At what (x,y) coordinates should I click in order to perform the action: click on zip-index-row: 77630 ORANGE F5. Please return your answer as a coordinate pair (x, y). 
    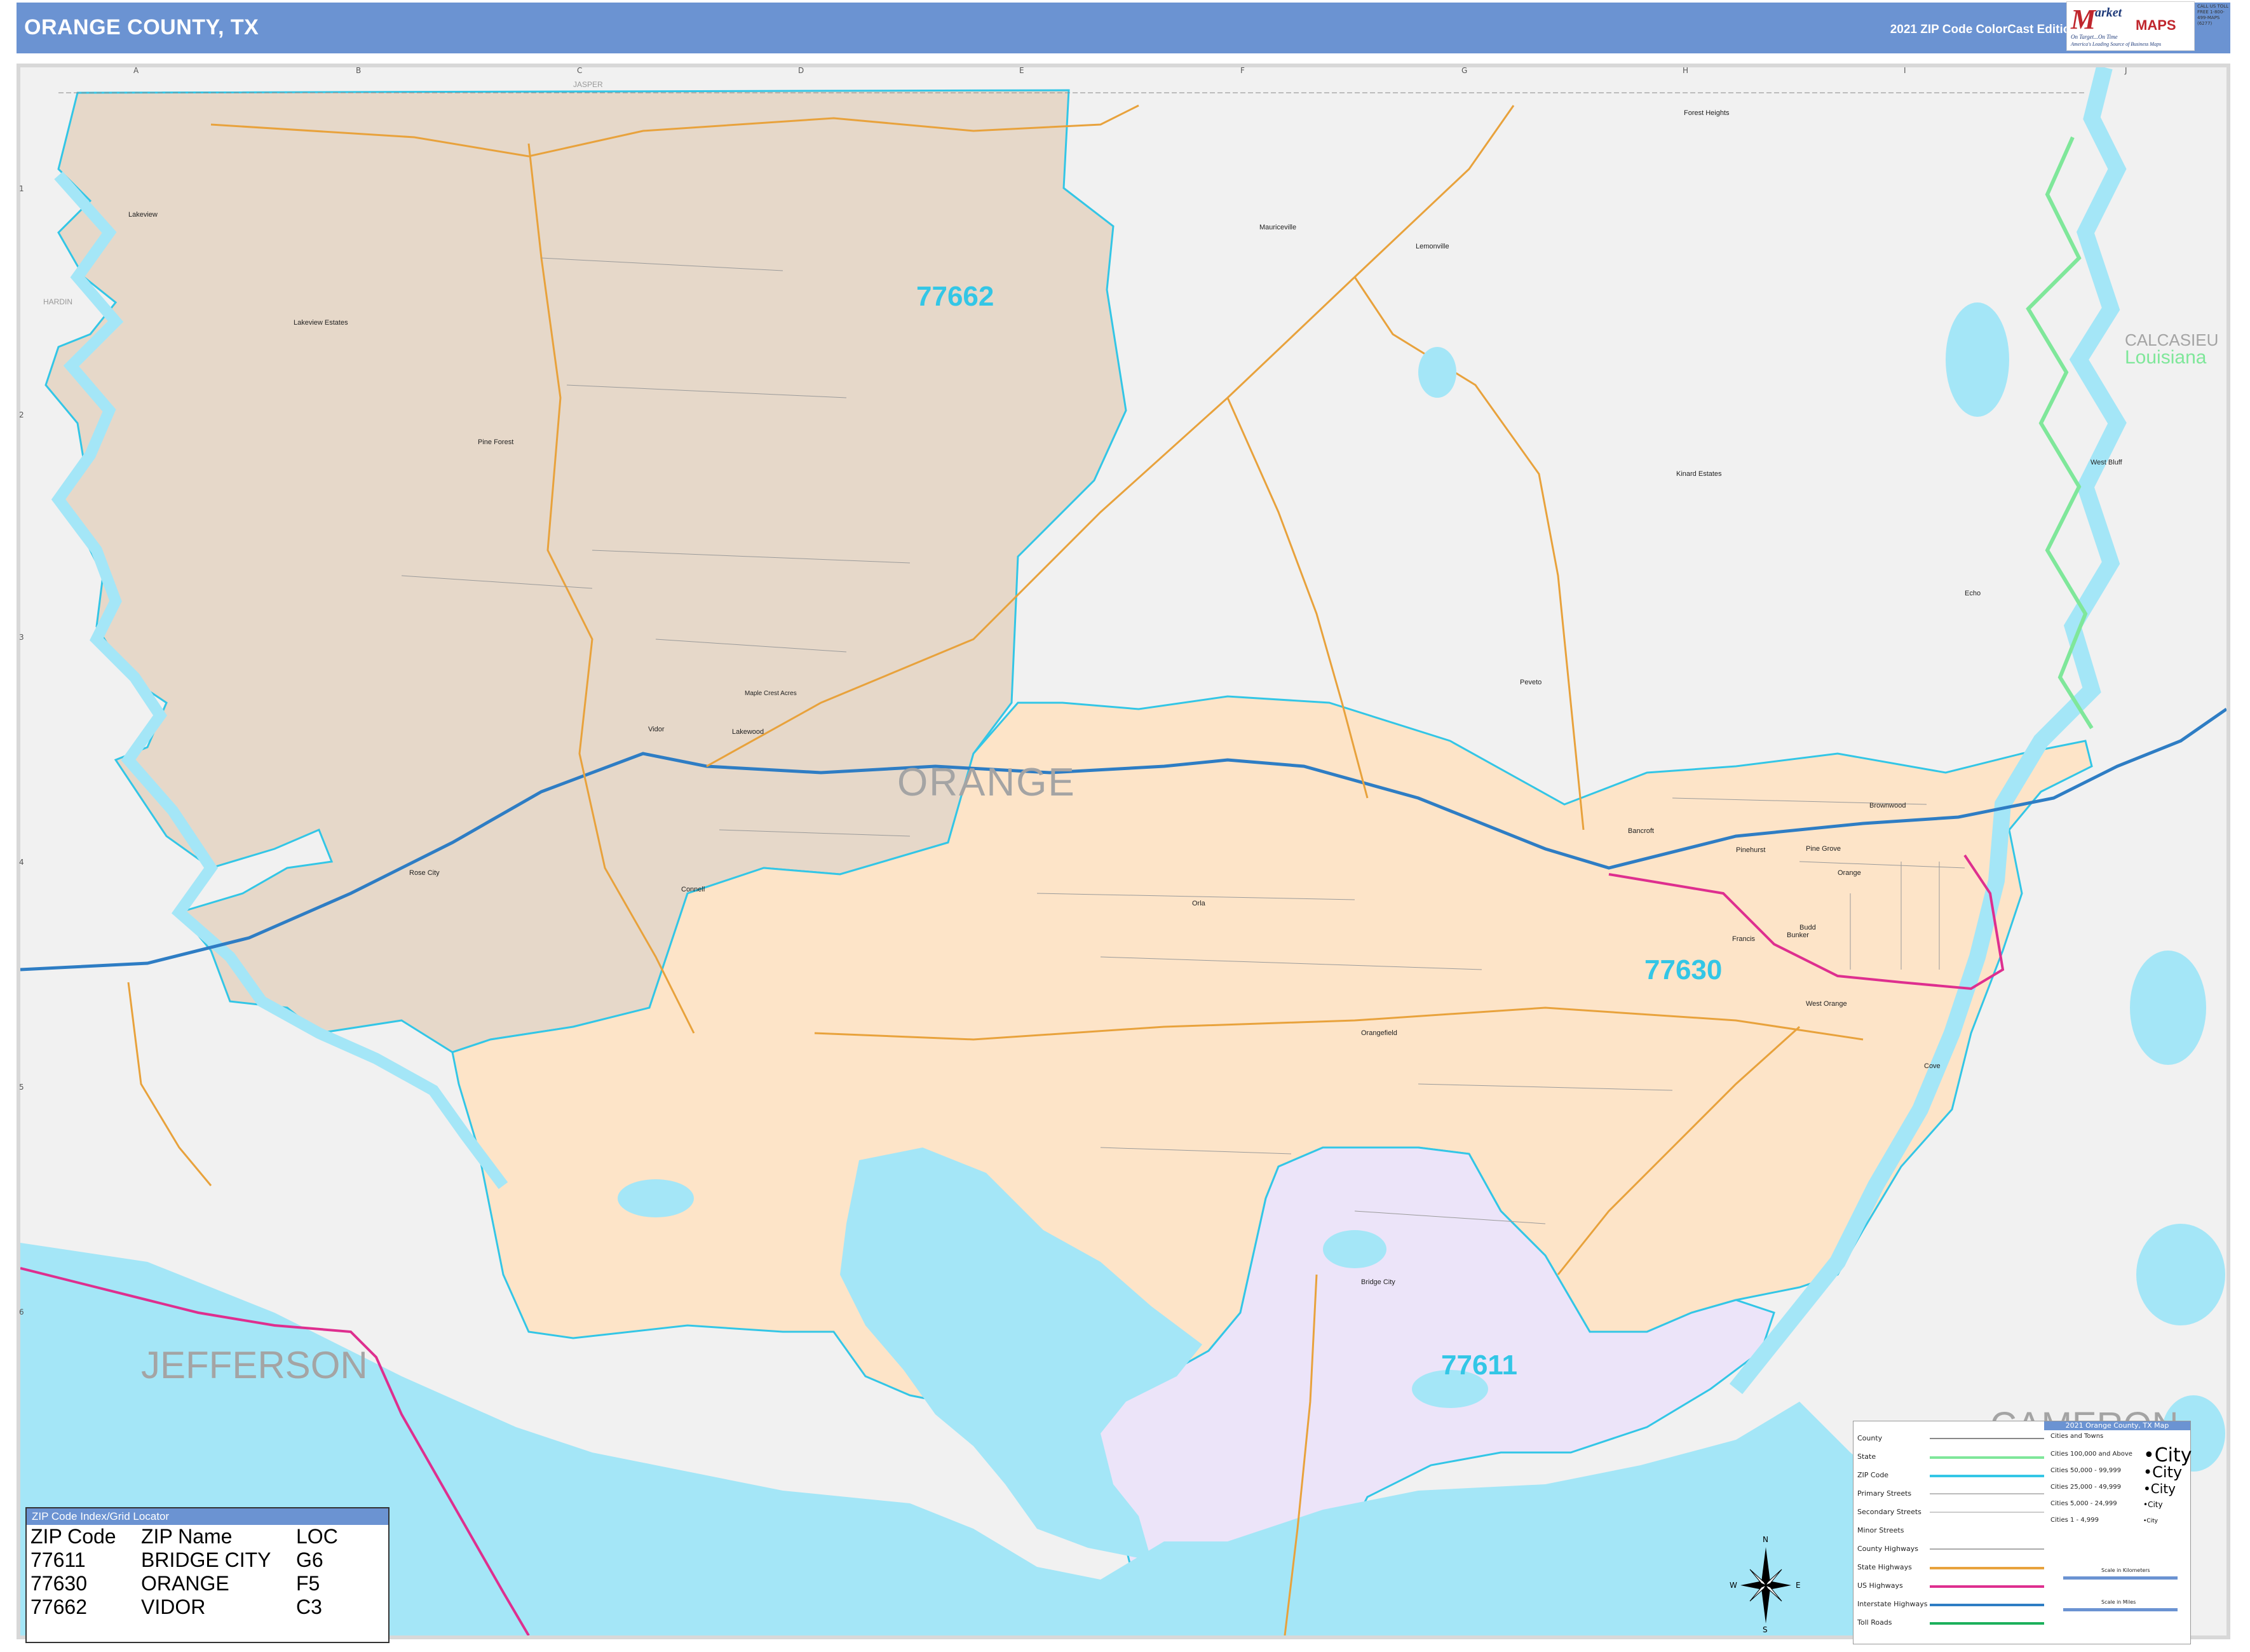
    Looking at the image, I should click on (207, 1584).